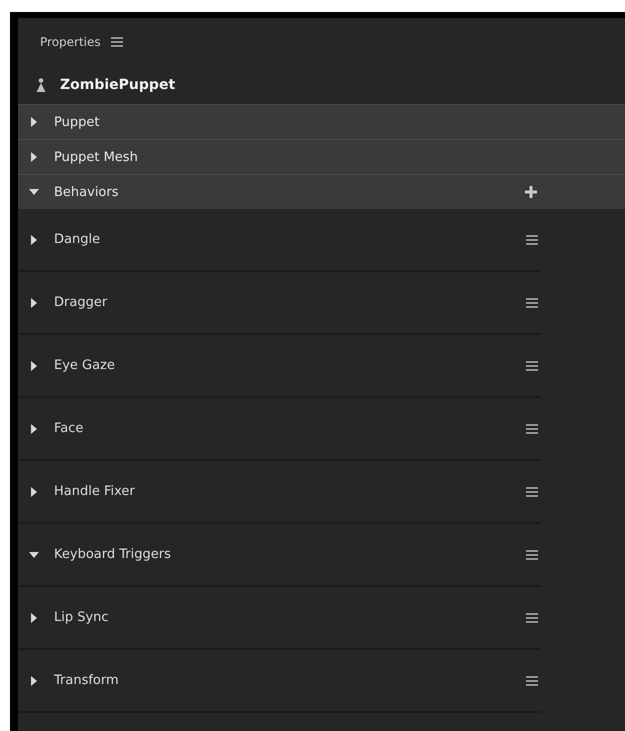 Image resolution: width=625 pixels, height=731 pixels. I want to click on behavior-label: Lip Sync, so click(81, 617).